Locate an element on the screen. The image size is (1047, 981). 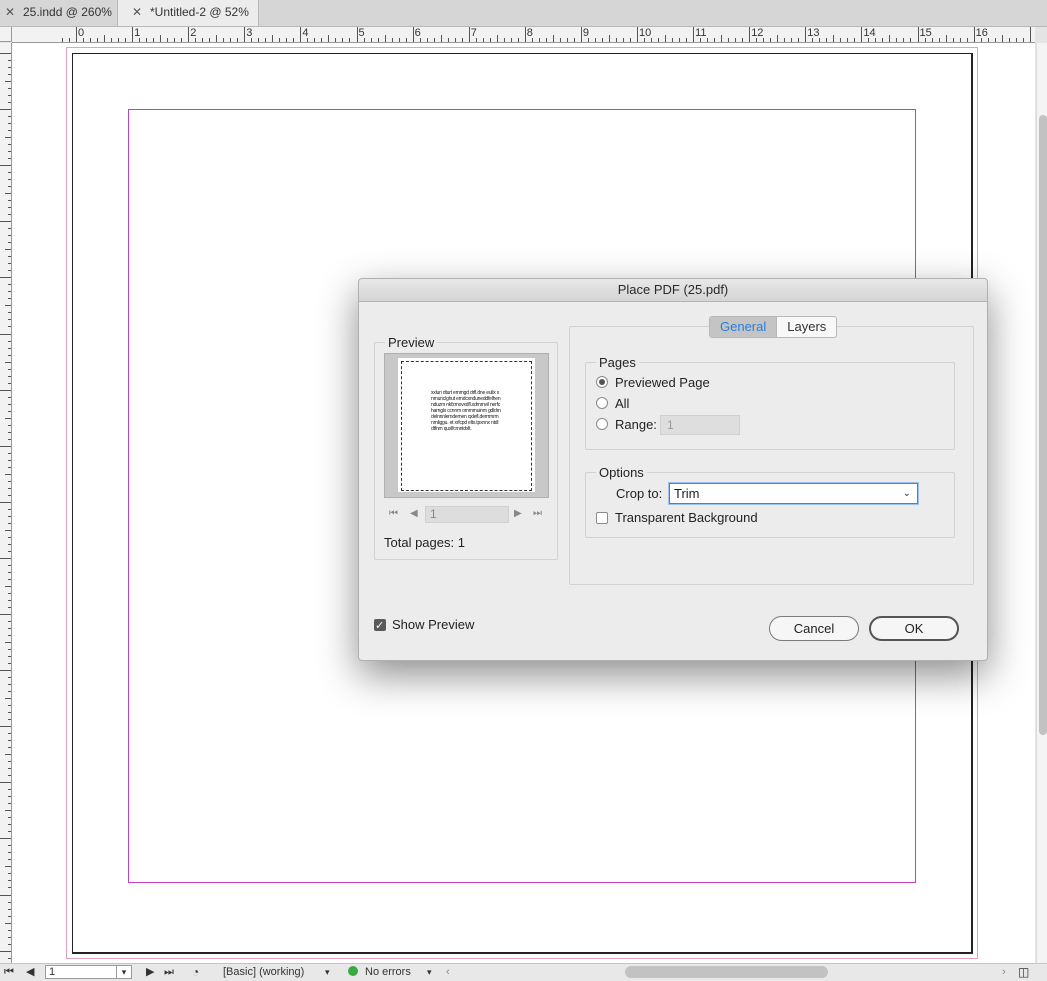
ruler-label: 6 is located at coordinates (417, 33).